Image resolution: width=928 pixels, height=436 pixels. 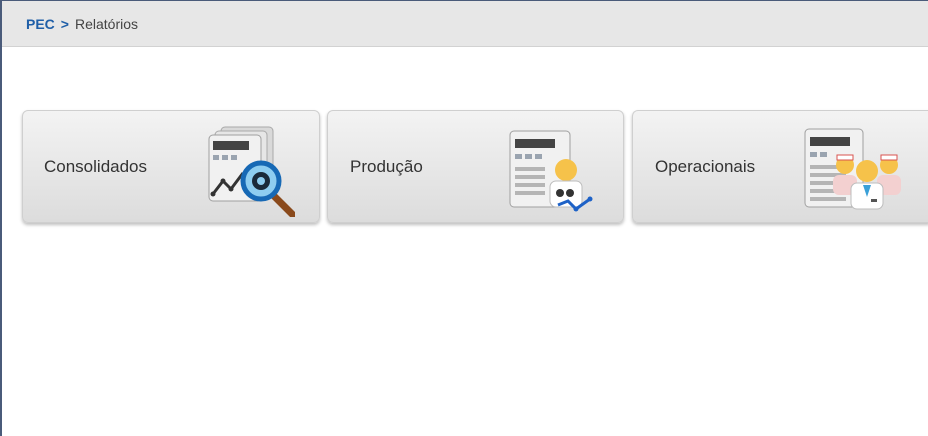 What do you see at coordinates (171, 166) in the screenshot?
I see `consolidados-report-button: Consolidados` at bounding box center [171, 166].